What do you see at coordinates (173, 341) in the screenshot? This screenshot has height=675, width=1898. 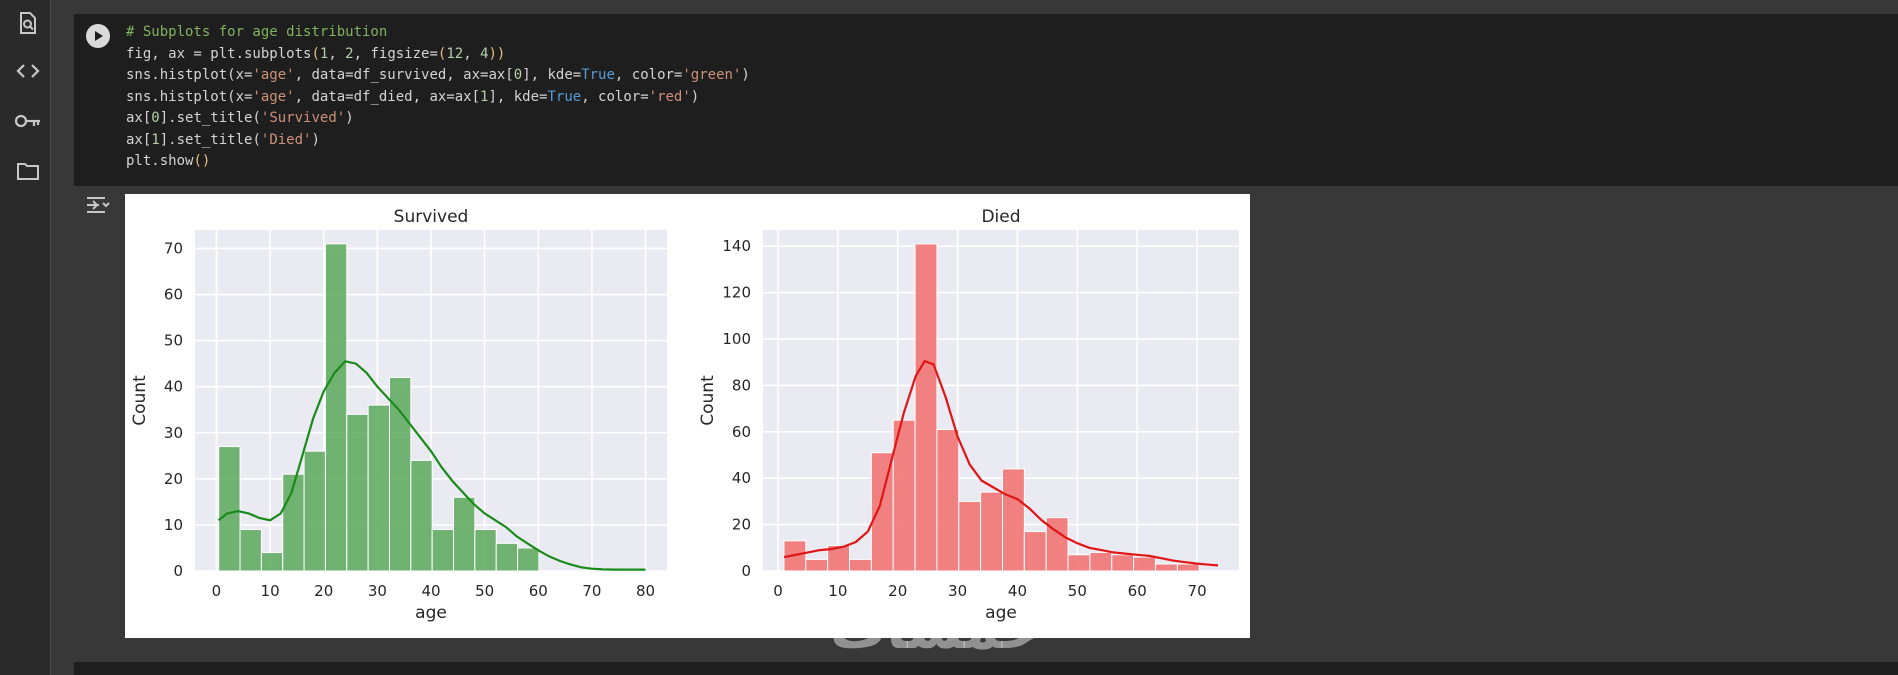 I see `y-tick-label: 50` at bounding box center [173, 341].